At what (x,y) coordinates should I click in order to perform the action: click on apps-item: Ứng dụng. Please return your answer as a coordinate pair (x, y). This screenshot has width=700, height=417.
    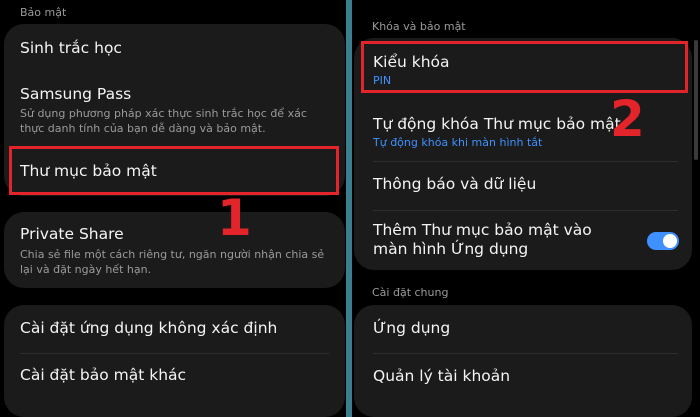
    Looking at the image, I should click on (523, 328).